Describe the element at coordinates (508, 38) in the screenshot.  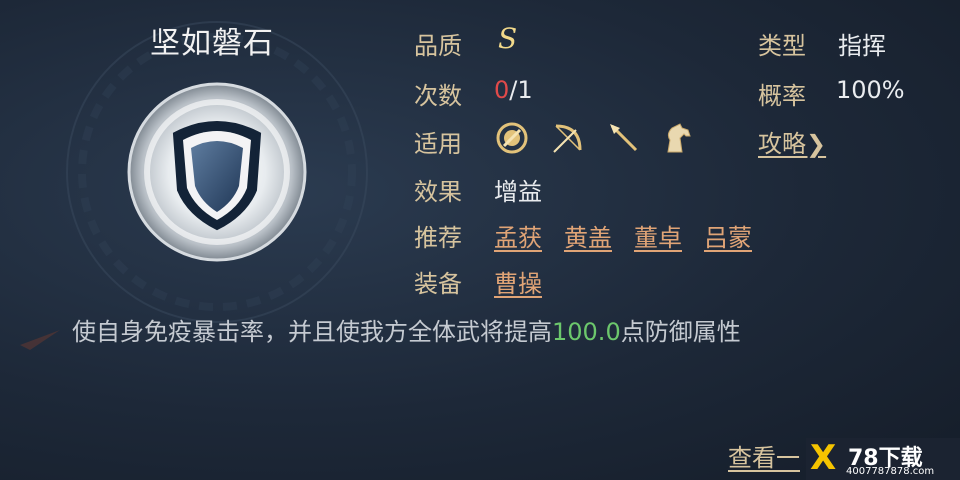
I see `quality-value: S` at that location.